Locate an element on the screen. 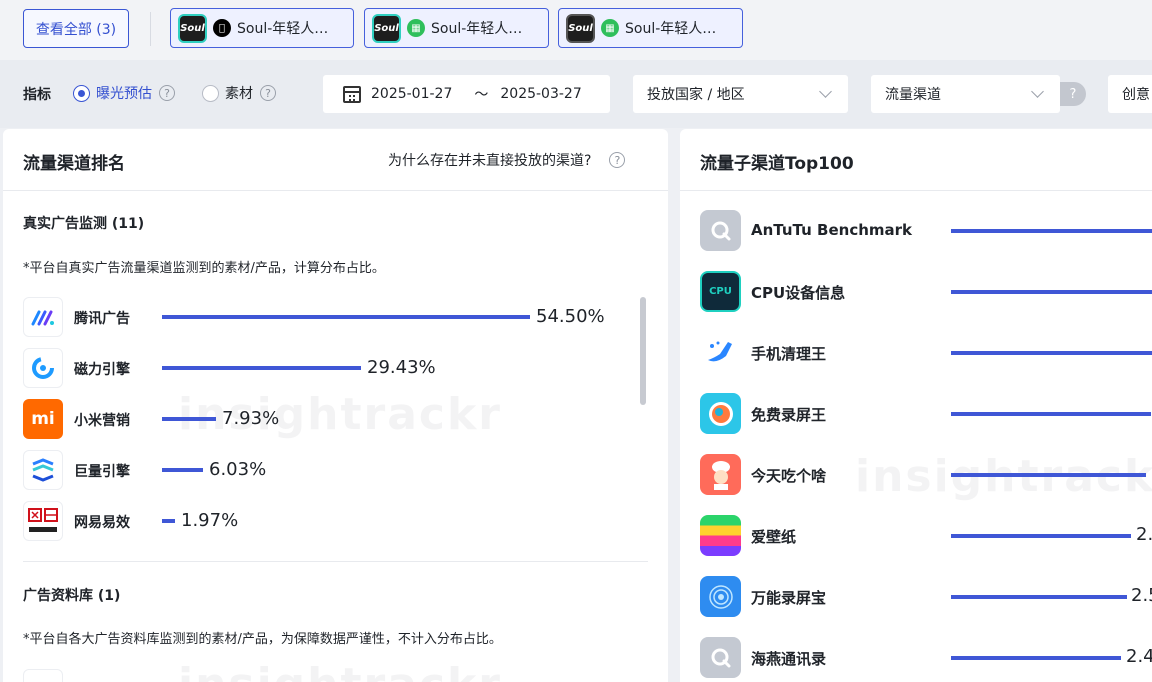 The height and width of the screenshot is (682, 1152). screen-recorder-logo is located at coordinates (720, 413).